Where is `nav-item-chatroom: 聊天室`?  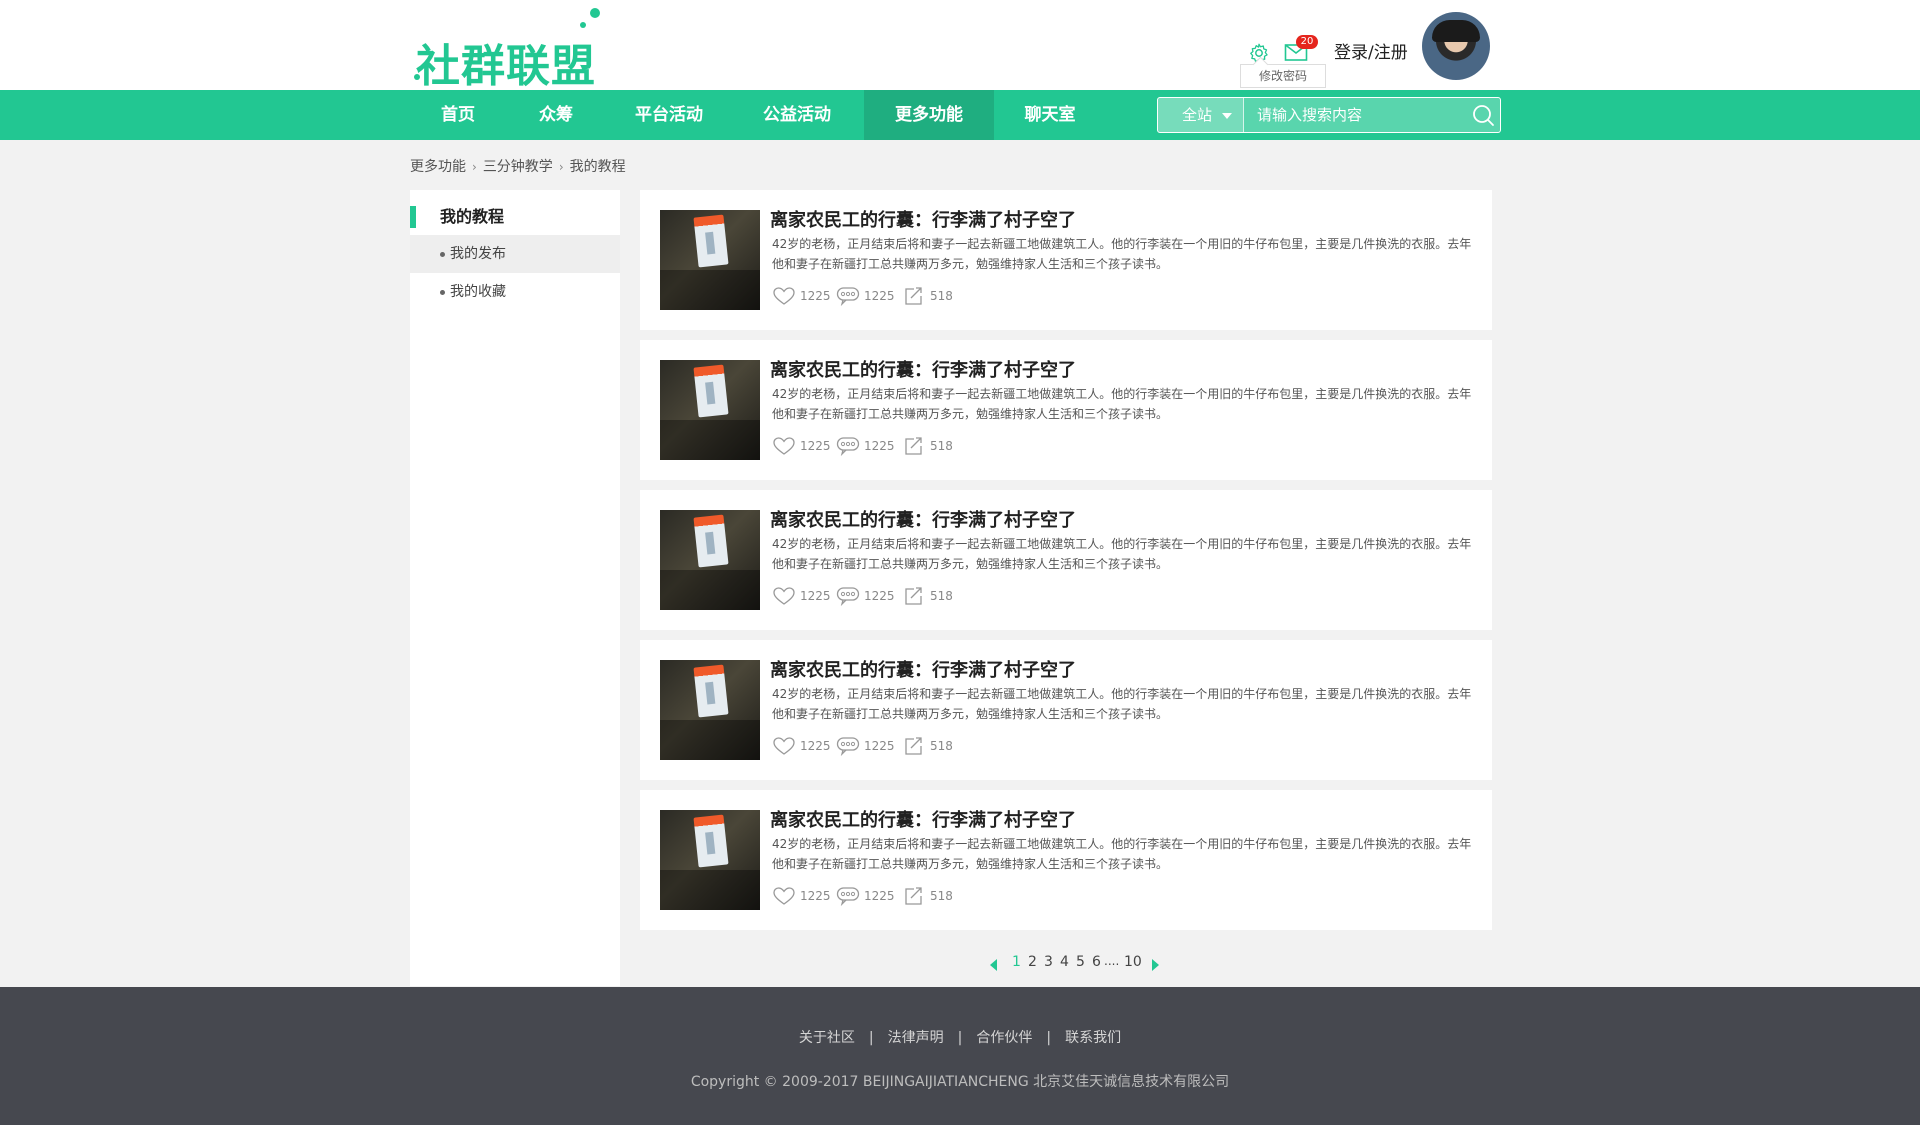
nav-item-chatroom: 聊天室 is located at coordinates (1050, 115).